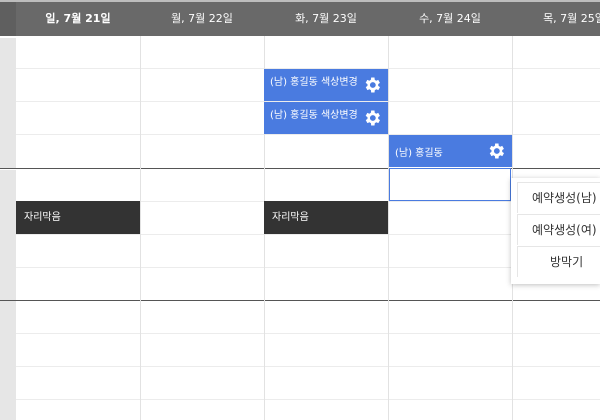 The width and height of the screenshot is (600, 420). What do you see at coordinates (558, 261) in the screenshot?
I see `menu-item-block-room: 방막기` at bounding box center [558, 261].